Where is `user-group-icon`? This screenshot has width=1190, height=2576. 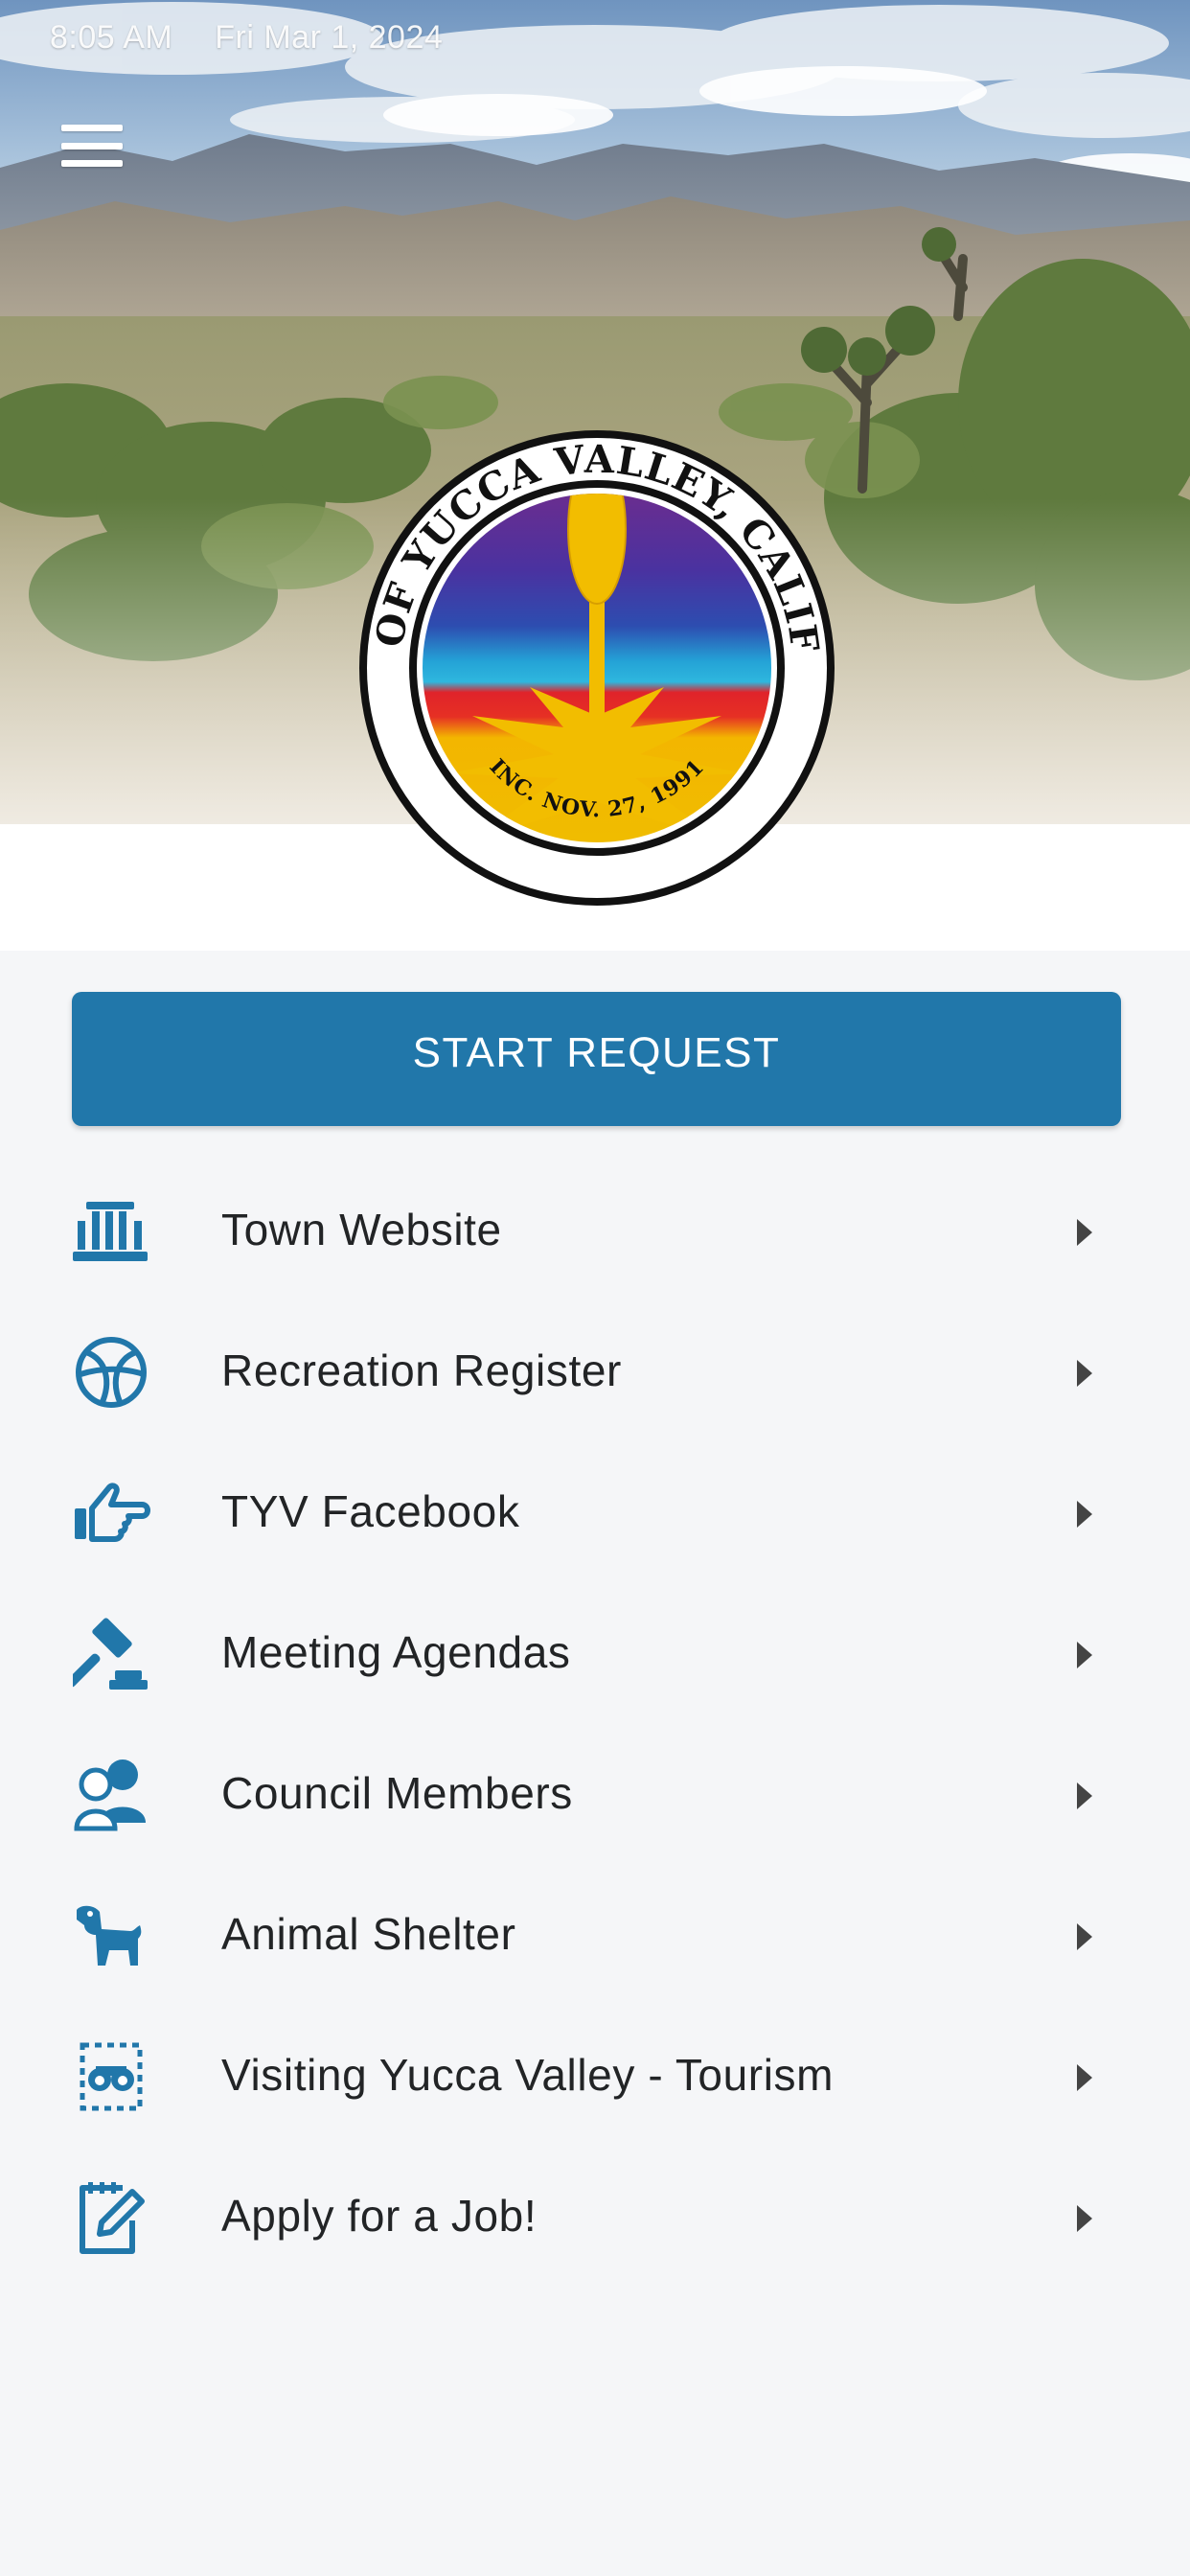
user-group-icon is located at coordinates (112, 1795).